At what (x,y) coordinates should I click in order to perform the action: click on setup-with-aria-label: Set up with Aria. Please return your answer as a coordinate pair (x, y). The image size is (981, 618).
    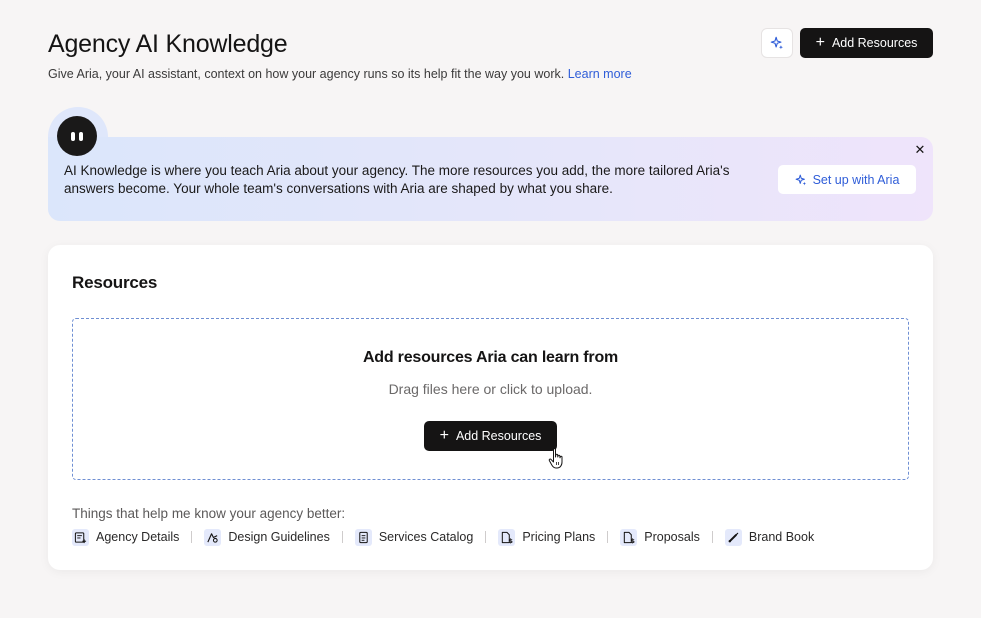
    Looking at the image, I should click on (856, 179).